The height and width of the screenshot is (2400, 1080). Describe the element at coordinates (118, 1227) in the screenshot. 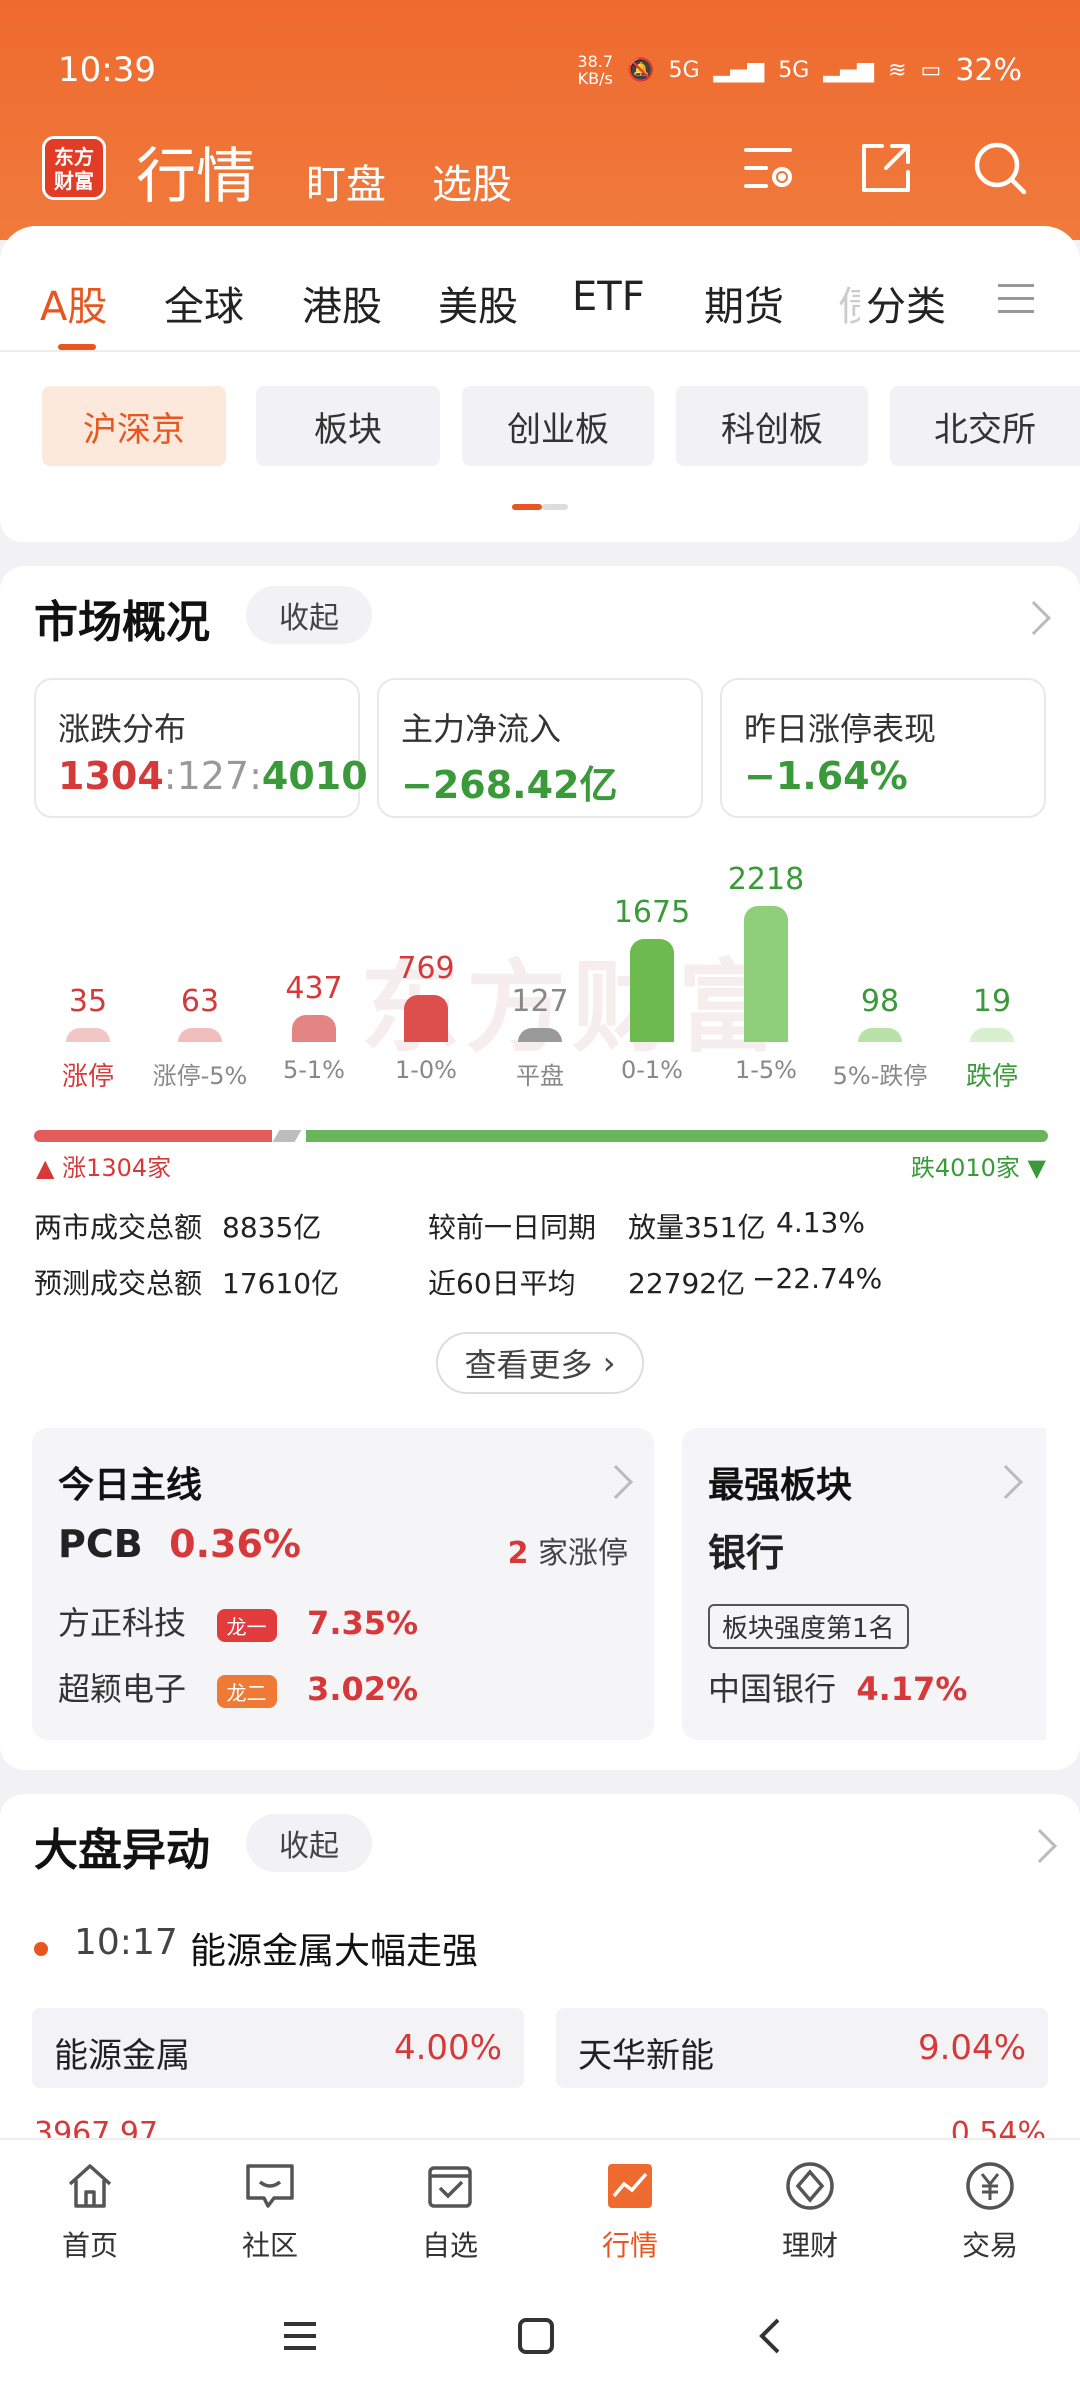

I see `turnover-label: 两市成交总额` at that location.